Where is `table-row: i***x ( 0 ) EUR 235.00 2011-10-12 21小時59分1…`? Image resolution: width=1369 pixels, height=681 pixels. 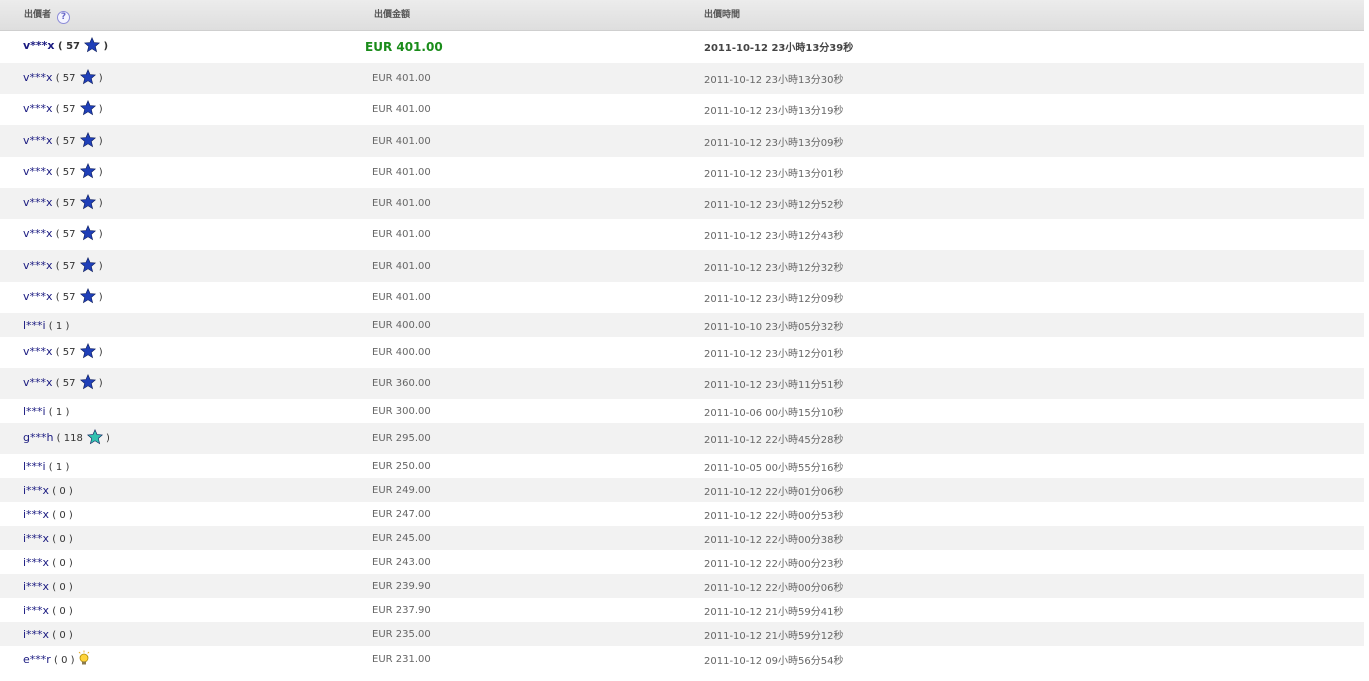
table-row: i***x ( 0 ) EUR 235.00 2011-10-12 21小時59分1… is located at coordinates (682, 634).